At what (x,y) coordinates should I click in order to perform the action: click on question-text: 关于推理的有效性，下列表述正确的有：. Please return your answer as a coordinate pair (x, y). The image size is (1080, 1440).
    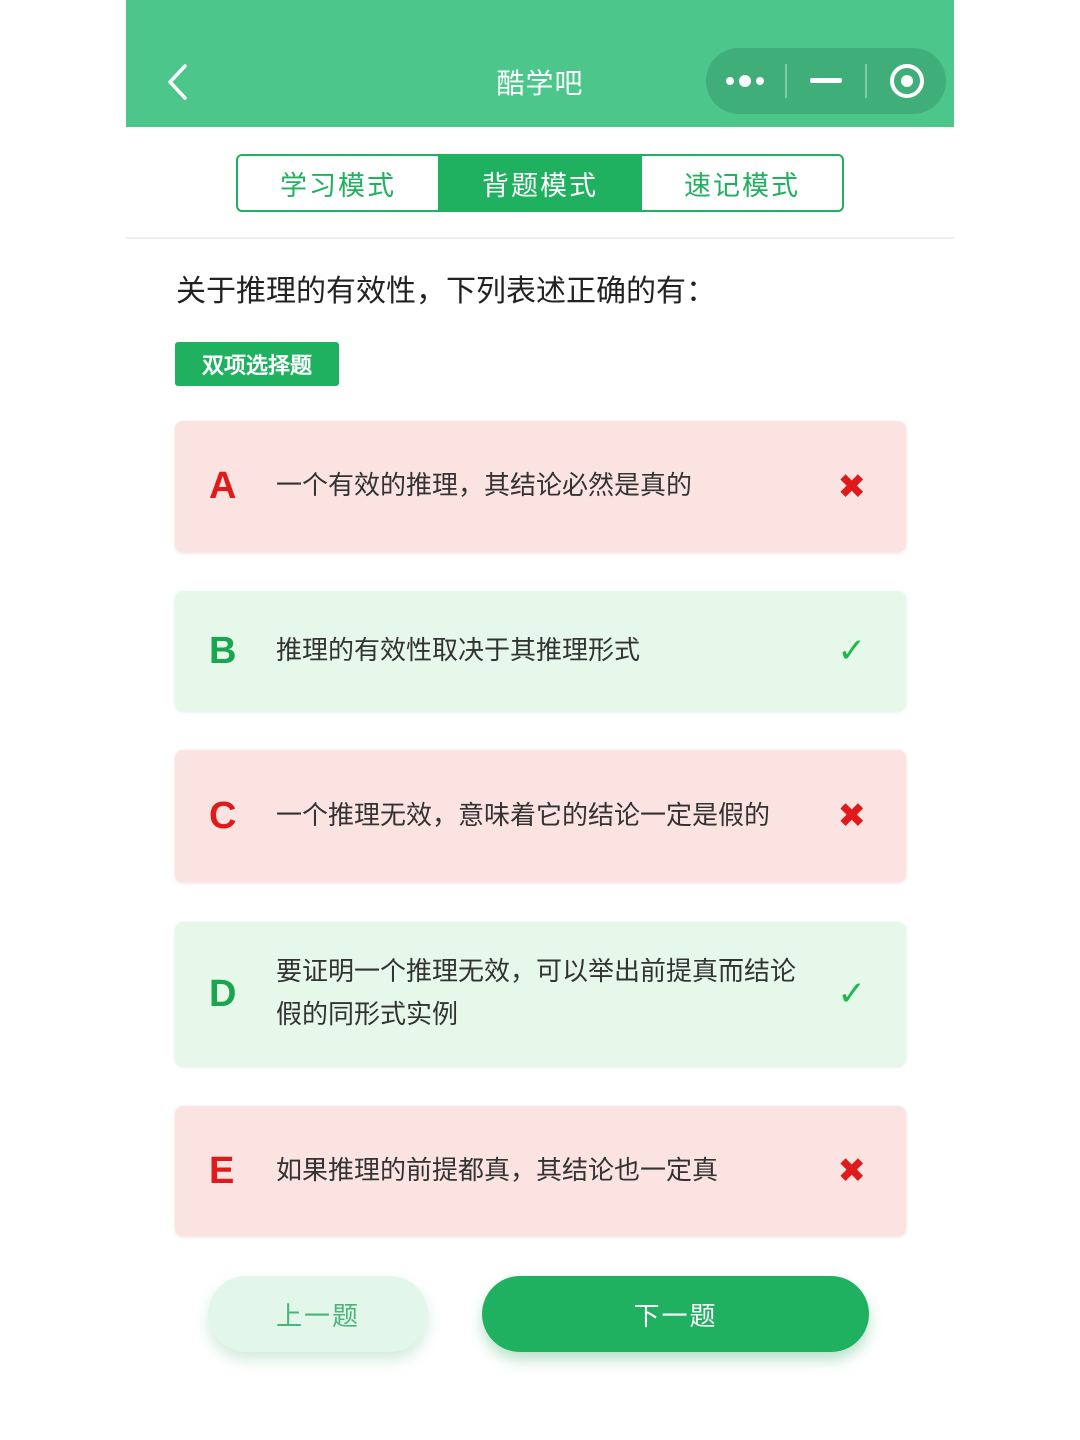
    Looking at the image, I should click on (446, 291).